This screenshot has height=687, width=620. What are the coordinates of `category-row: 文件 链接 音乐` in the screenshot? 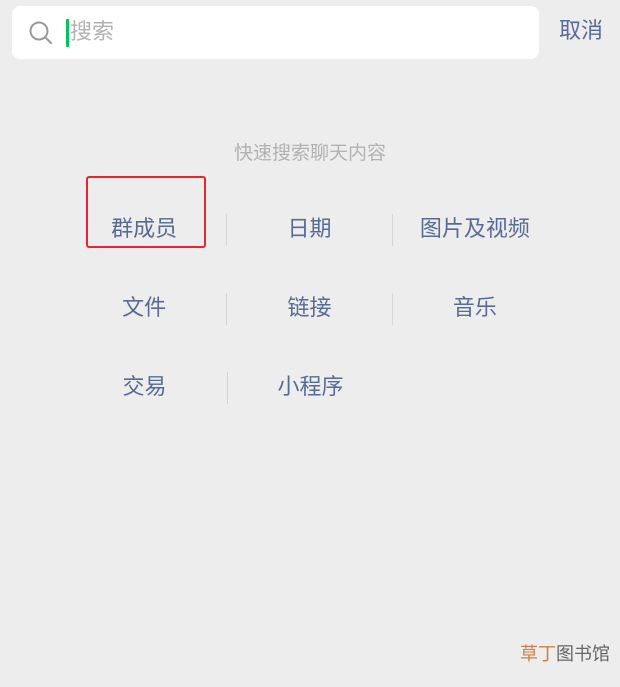 It's located at (309, 308).